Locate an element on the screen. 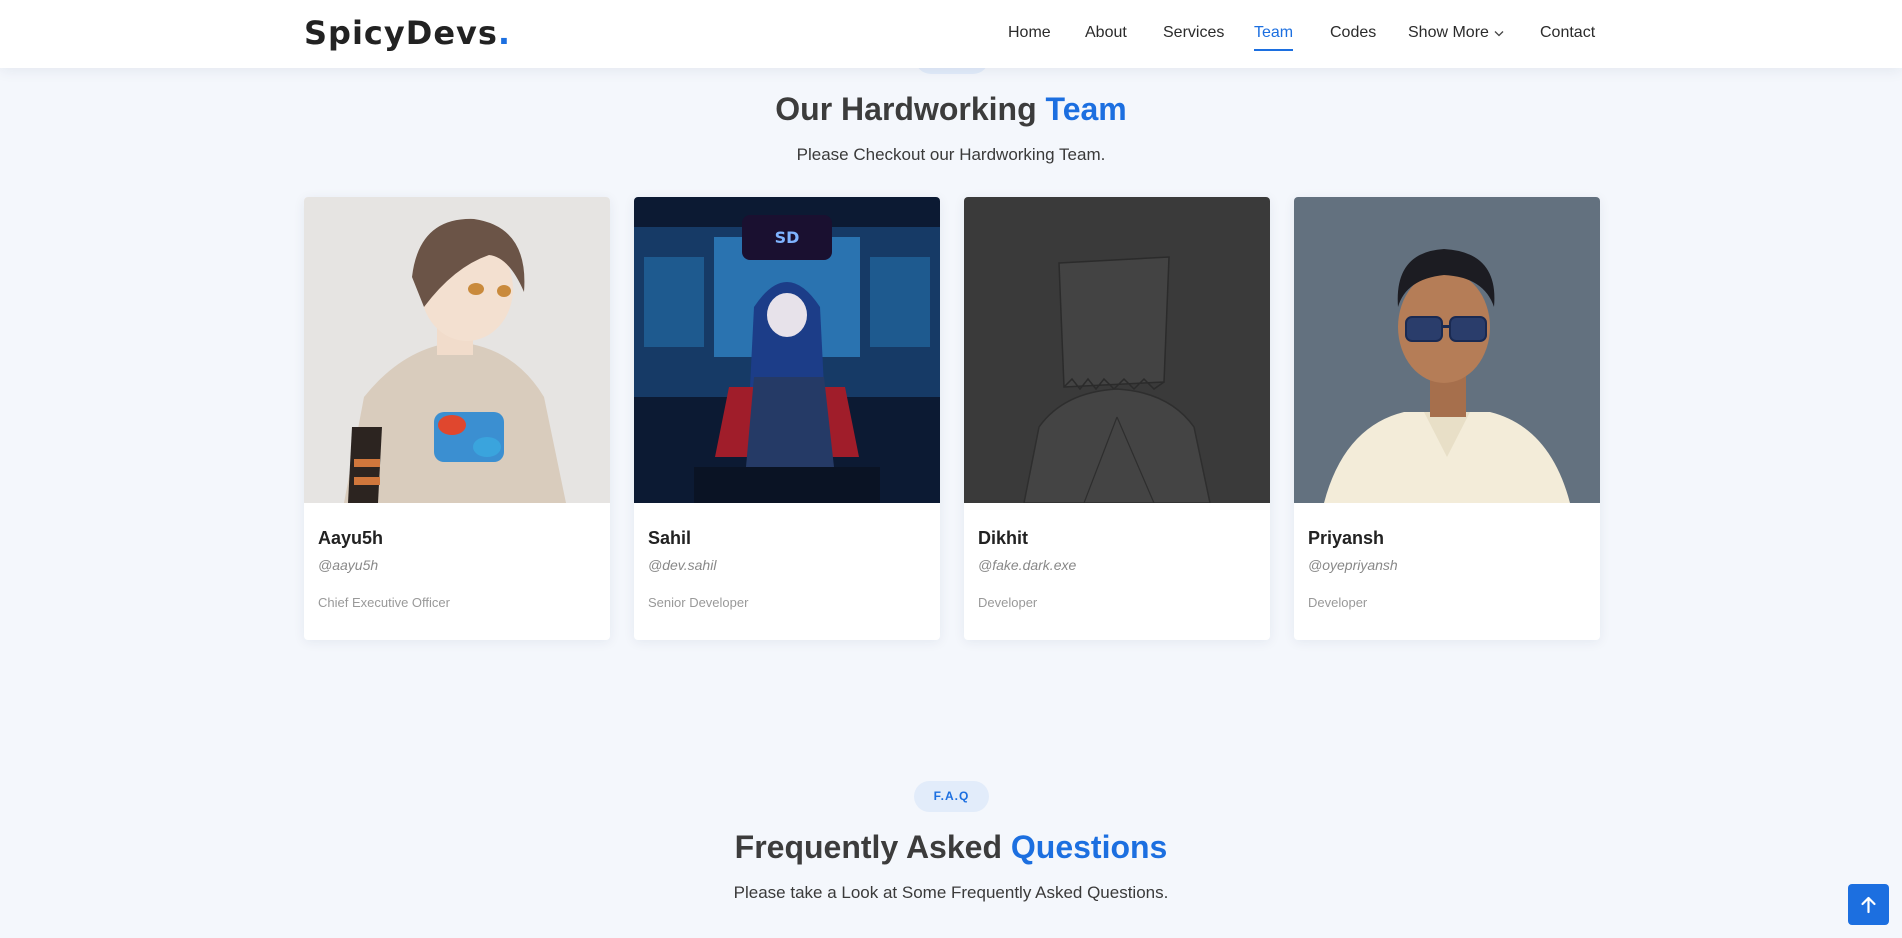  member-handle: @oyepriyansh is located at coordinates (1353, 565).